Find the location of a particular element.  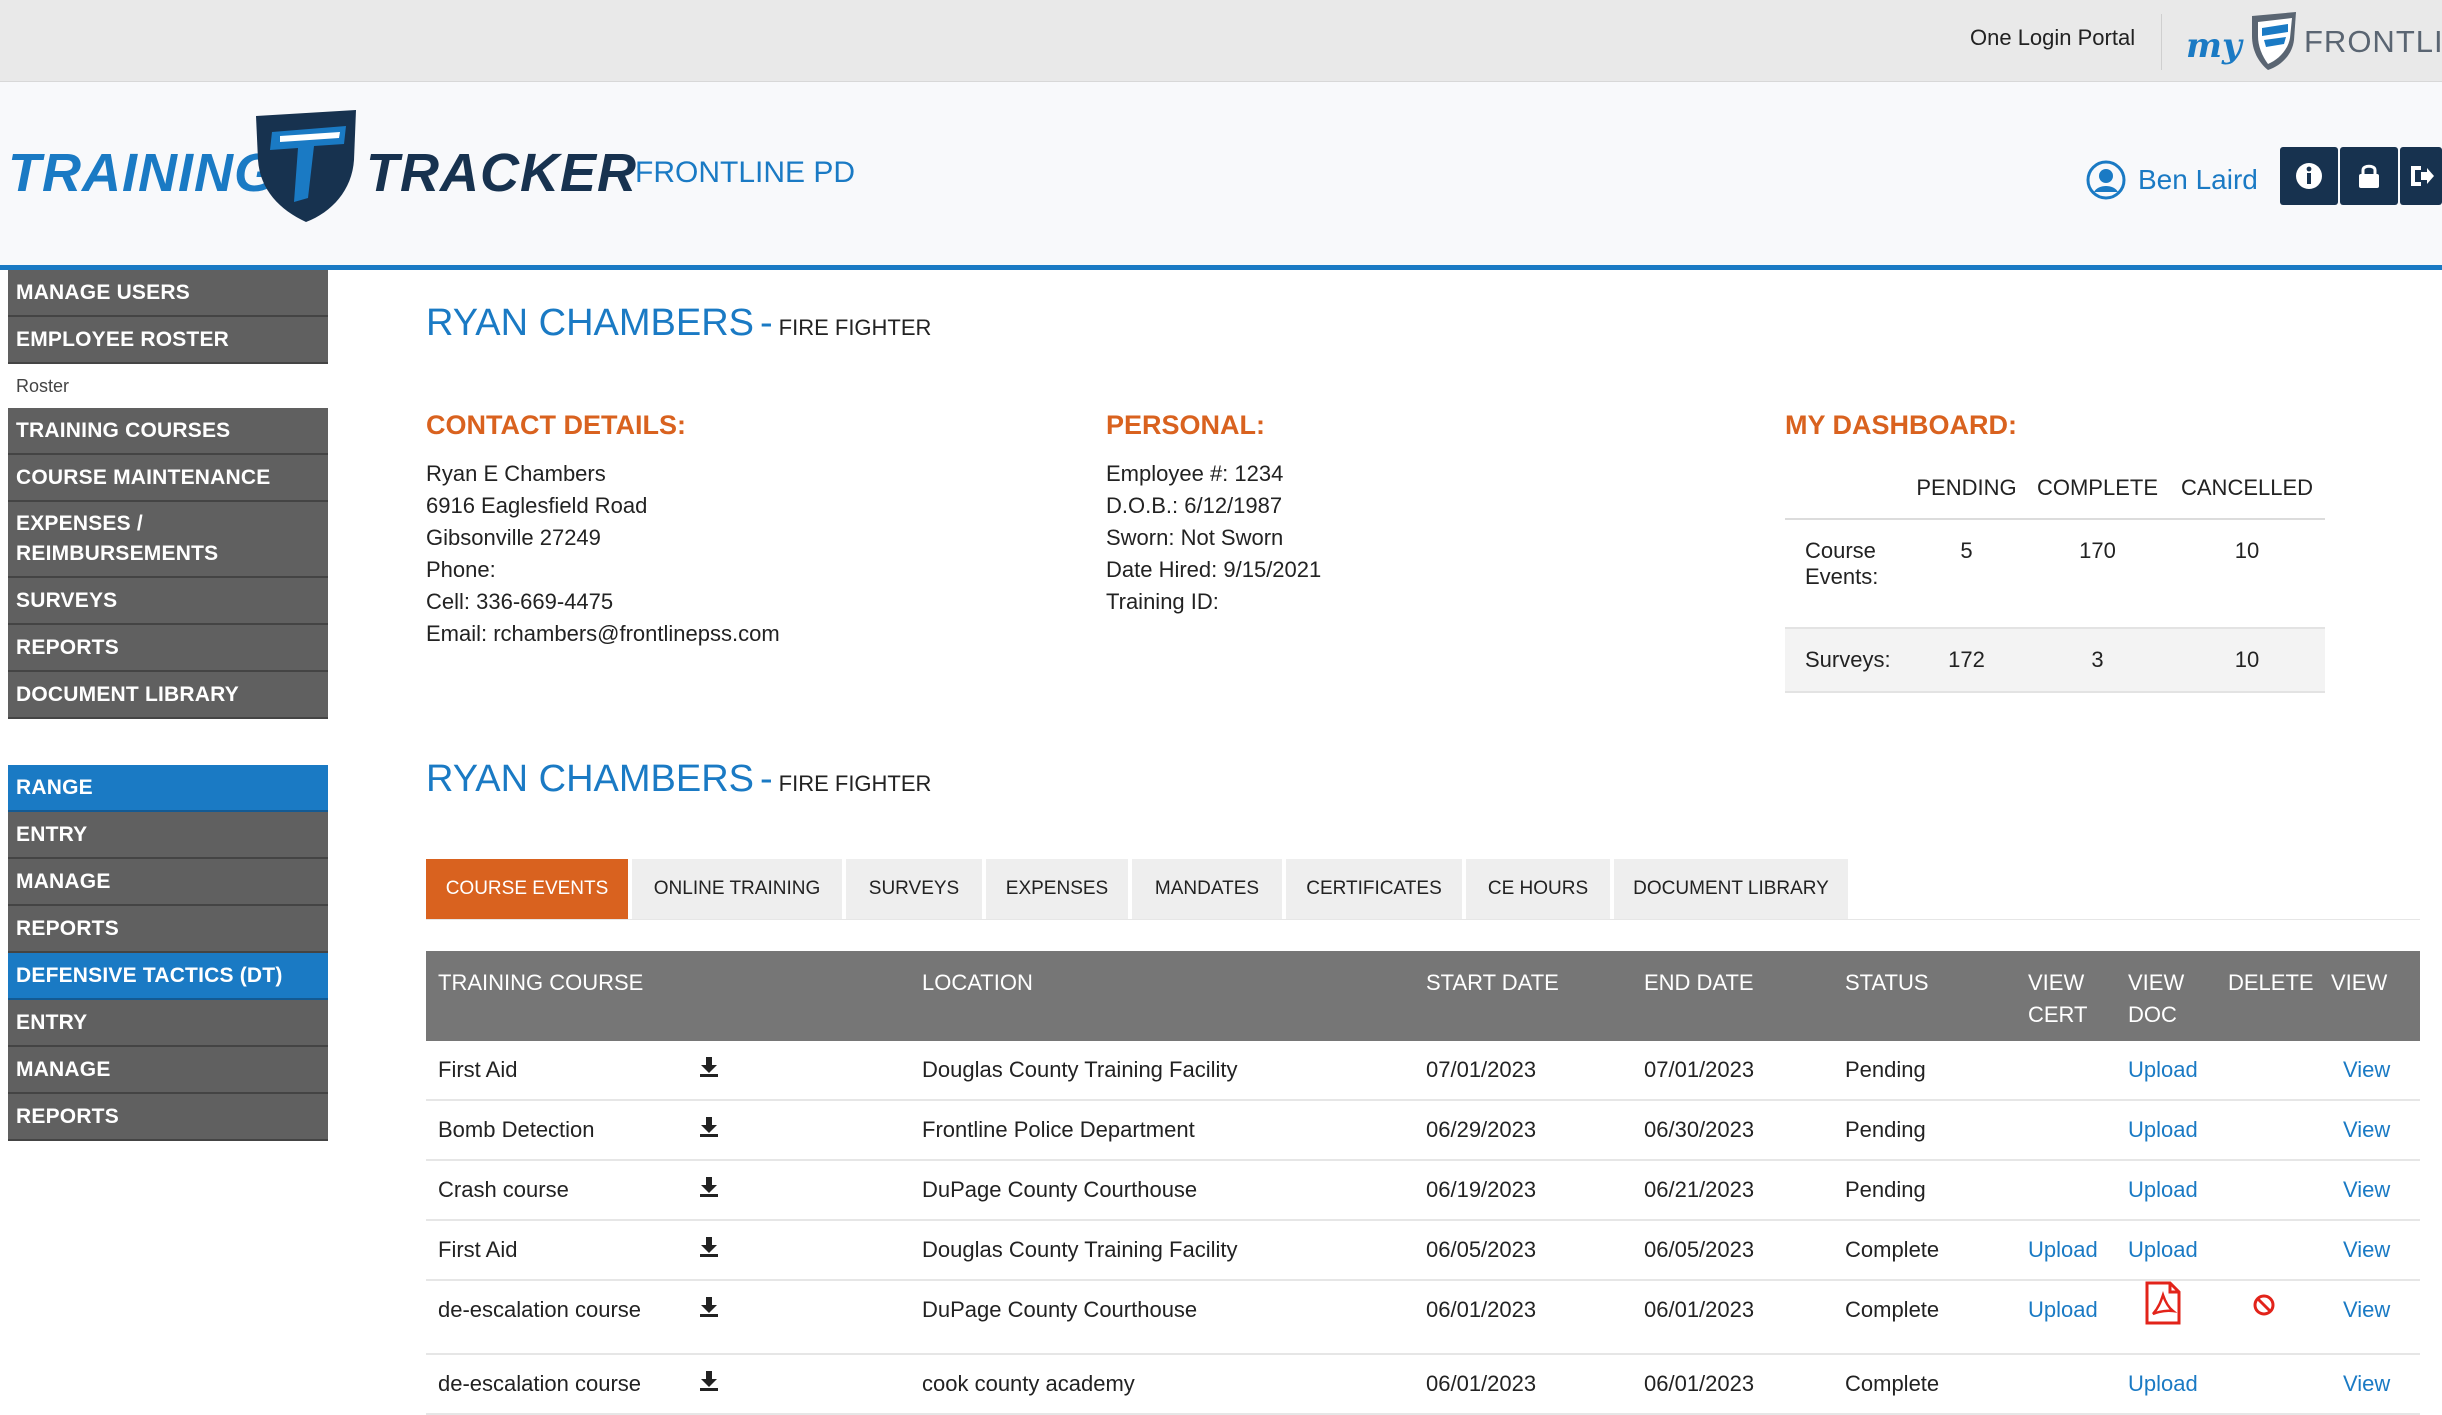

sidebar-item-manage-users: MANAGE USERS is located at coordinates (168, 293).